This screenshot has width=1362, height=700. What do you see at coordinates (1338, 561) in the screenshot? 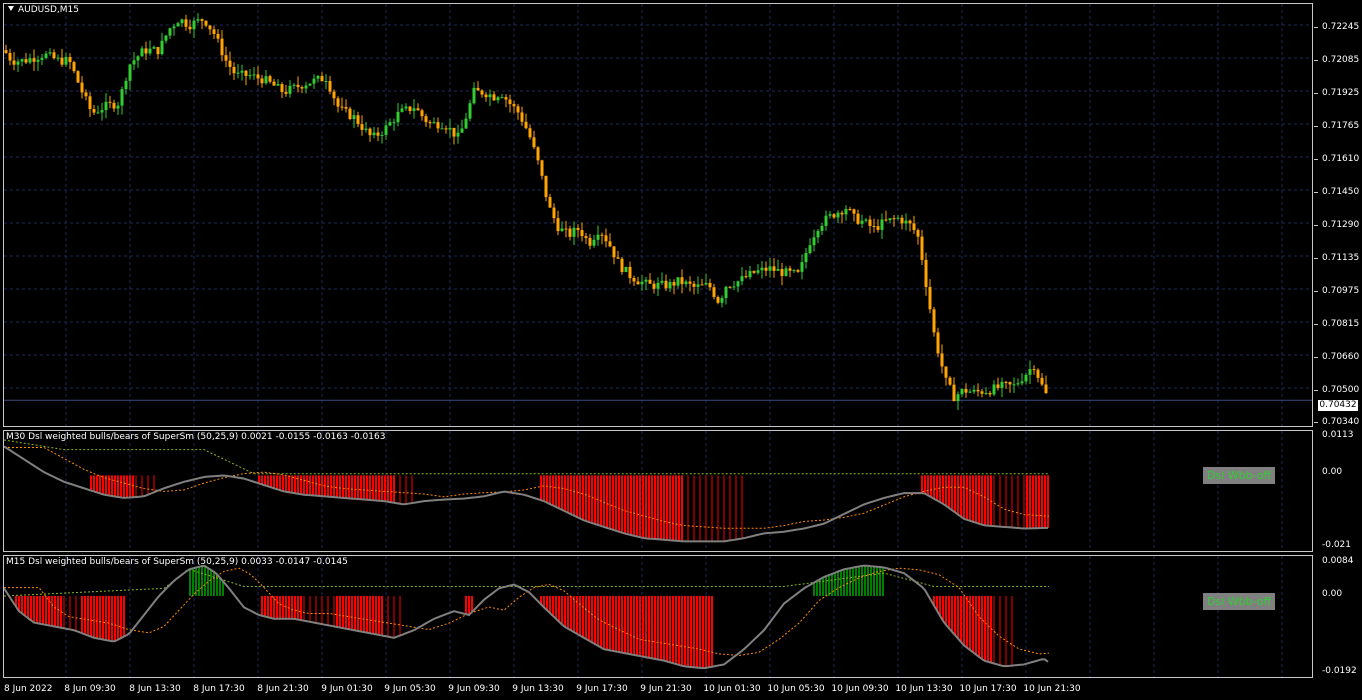
I see `level-label: 0.0084` at bounding box center [1338, 561].